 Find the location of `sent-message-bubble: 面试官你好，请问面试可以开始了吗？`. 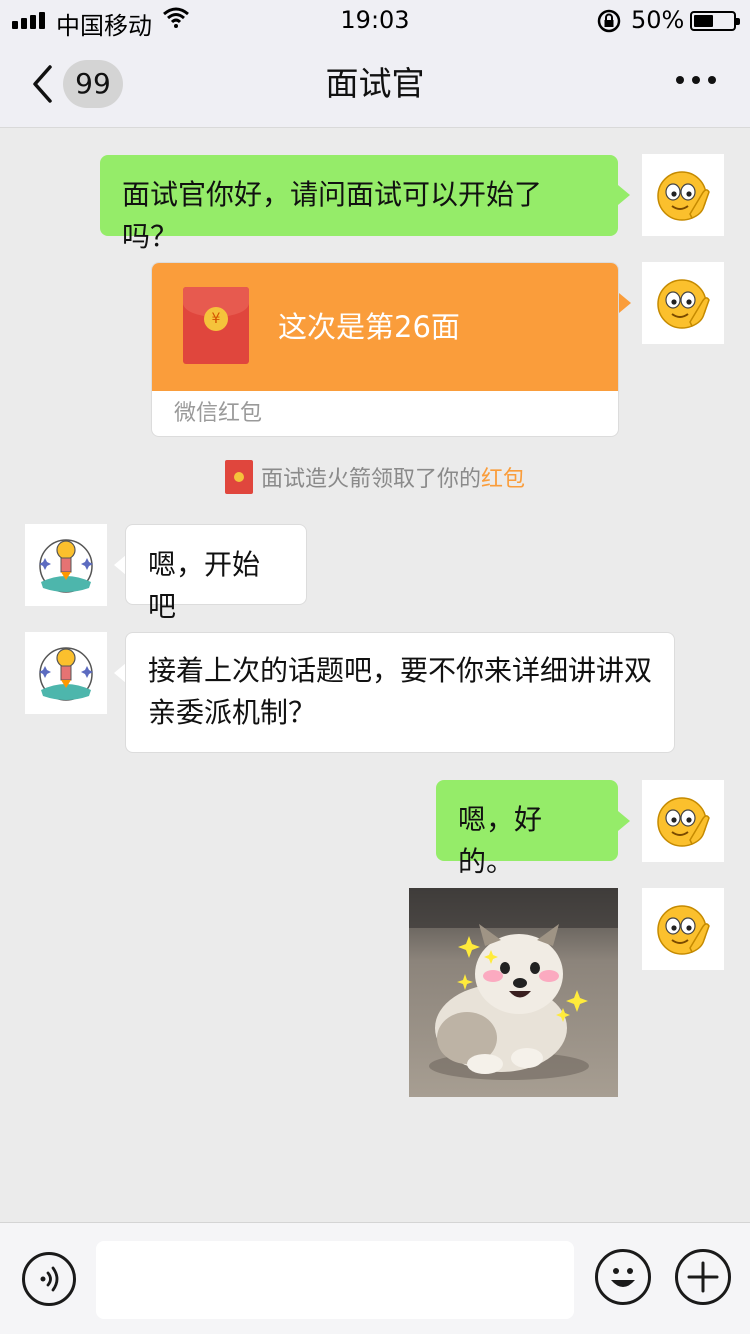

sent-message-bubble: 面试官你好，请问面试可以开始了吗？ is located at coordinates (359, 204).